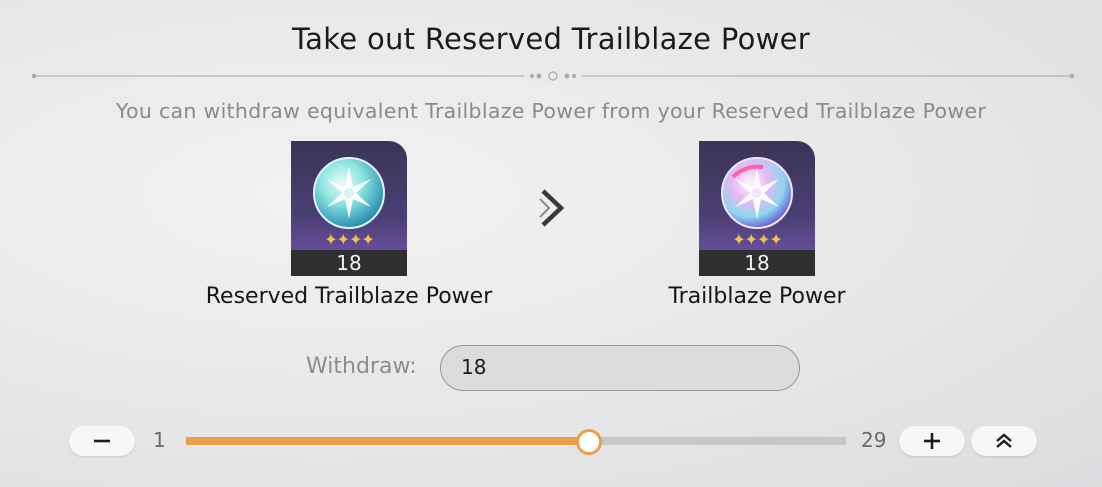 Image resolution: width=1102 pixels, height=487 pixels. Describe the element at coordinates (386, 441) in the screenshot. I see `slider-fill` at that location.